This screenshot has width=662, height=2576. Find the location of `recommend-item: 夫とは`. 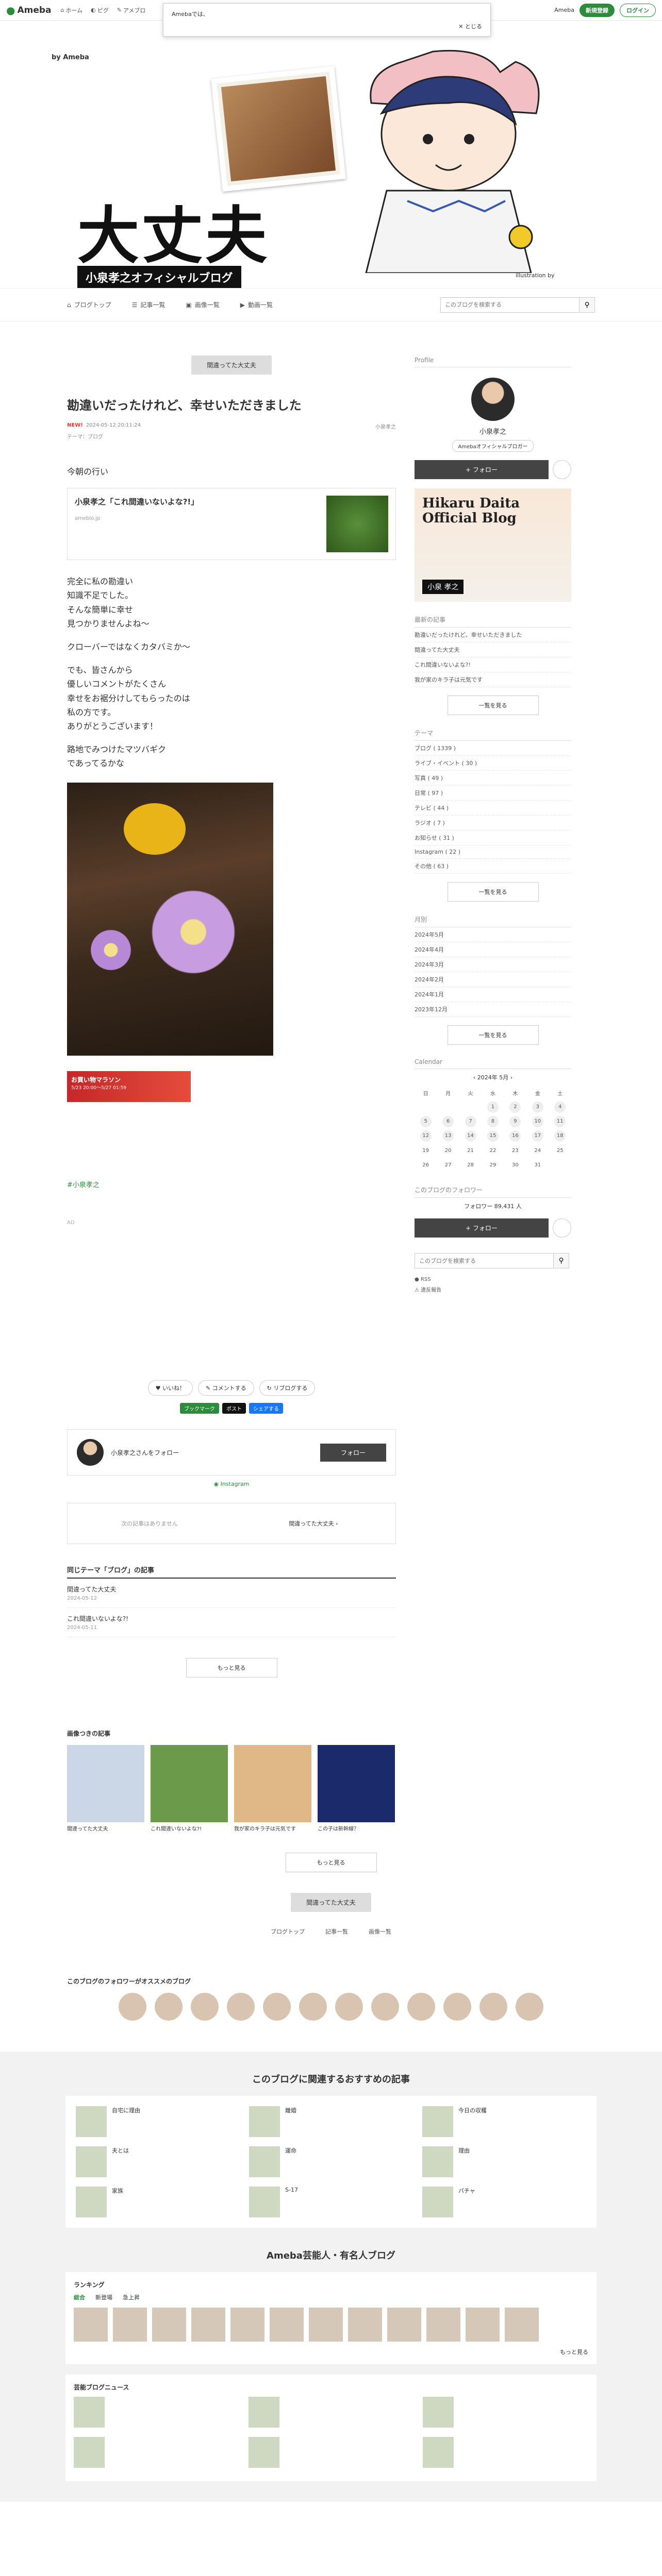

recommend-item: 夫とは is located at coordinates (158, 2162).